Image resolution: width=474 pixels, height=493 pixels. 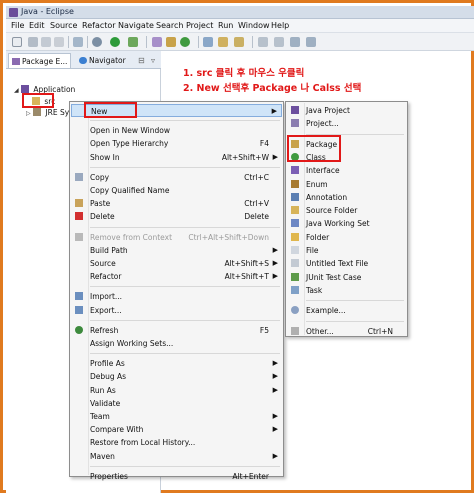 What do you see at coordinates (136, 25) in the screenshot?
I see `menu-navigate: Navigate` at bounding box center [136, 25].